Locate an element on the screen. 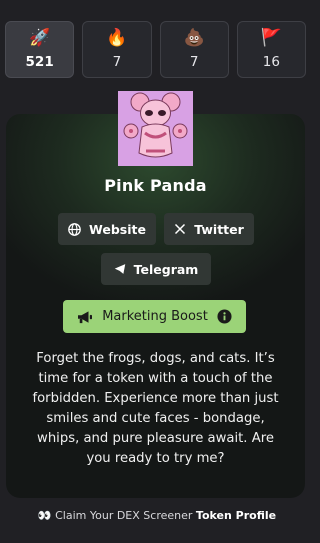  claim-profile-link: 👀 Claim Your DEX Screener Token Profile is located at coordinates (157, 515).